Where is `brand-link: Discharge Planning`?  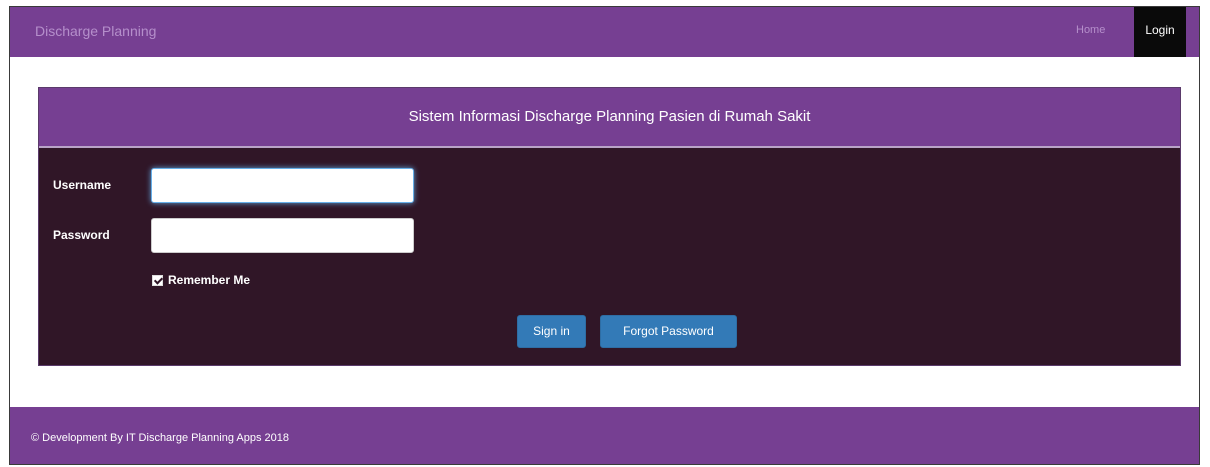
brand-link: Discharge Planning is located at coordinates (95, 31).